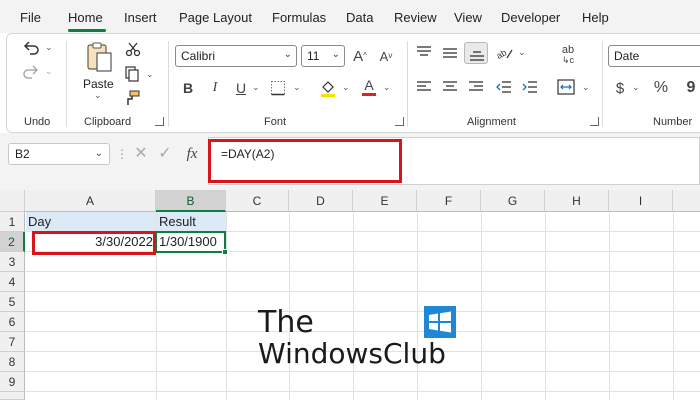 This screenshot has width=700, height=400. I want to click on borders-icon, so click(278, 88).